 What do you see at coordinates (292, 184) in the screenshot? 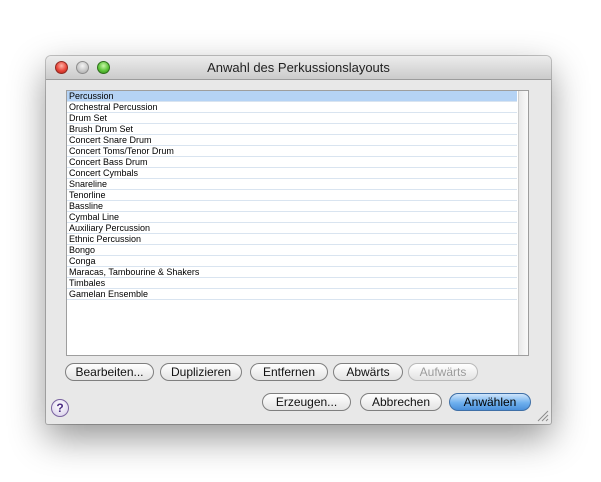
I see `list-item: Snareline` at bounding box center [292, 184].